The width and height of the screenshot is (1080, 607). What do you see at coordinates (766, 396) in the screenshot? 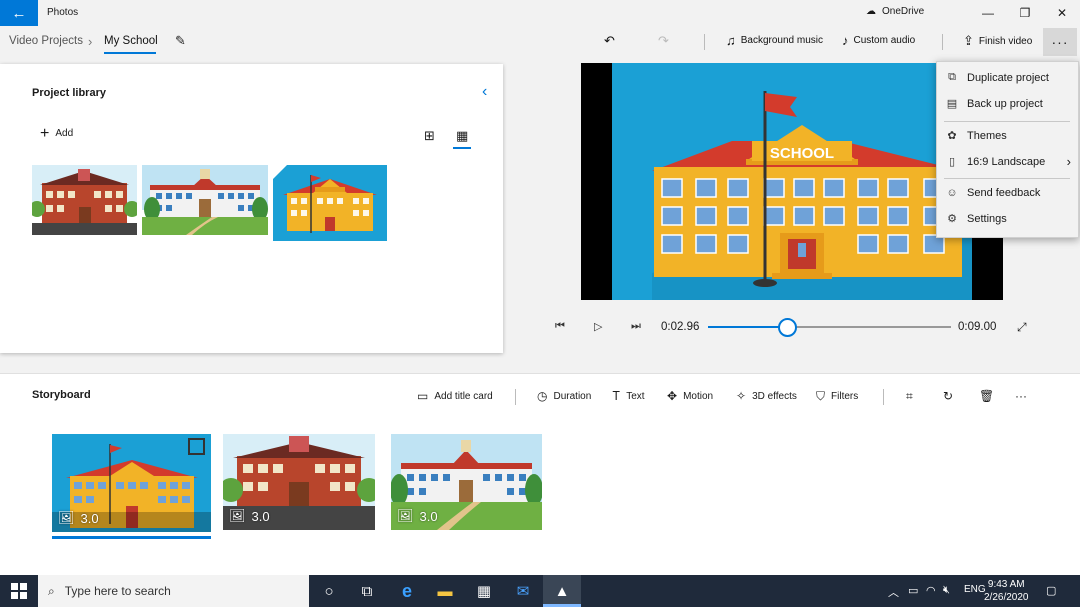
I see `3d-effects-button: ✧ 3D effects` at bounding box center [766, 396].